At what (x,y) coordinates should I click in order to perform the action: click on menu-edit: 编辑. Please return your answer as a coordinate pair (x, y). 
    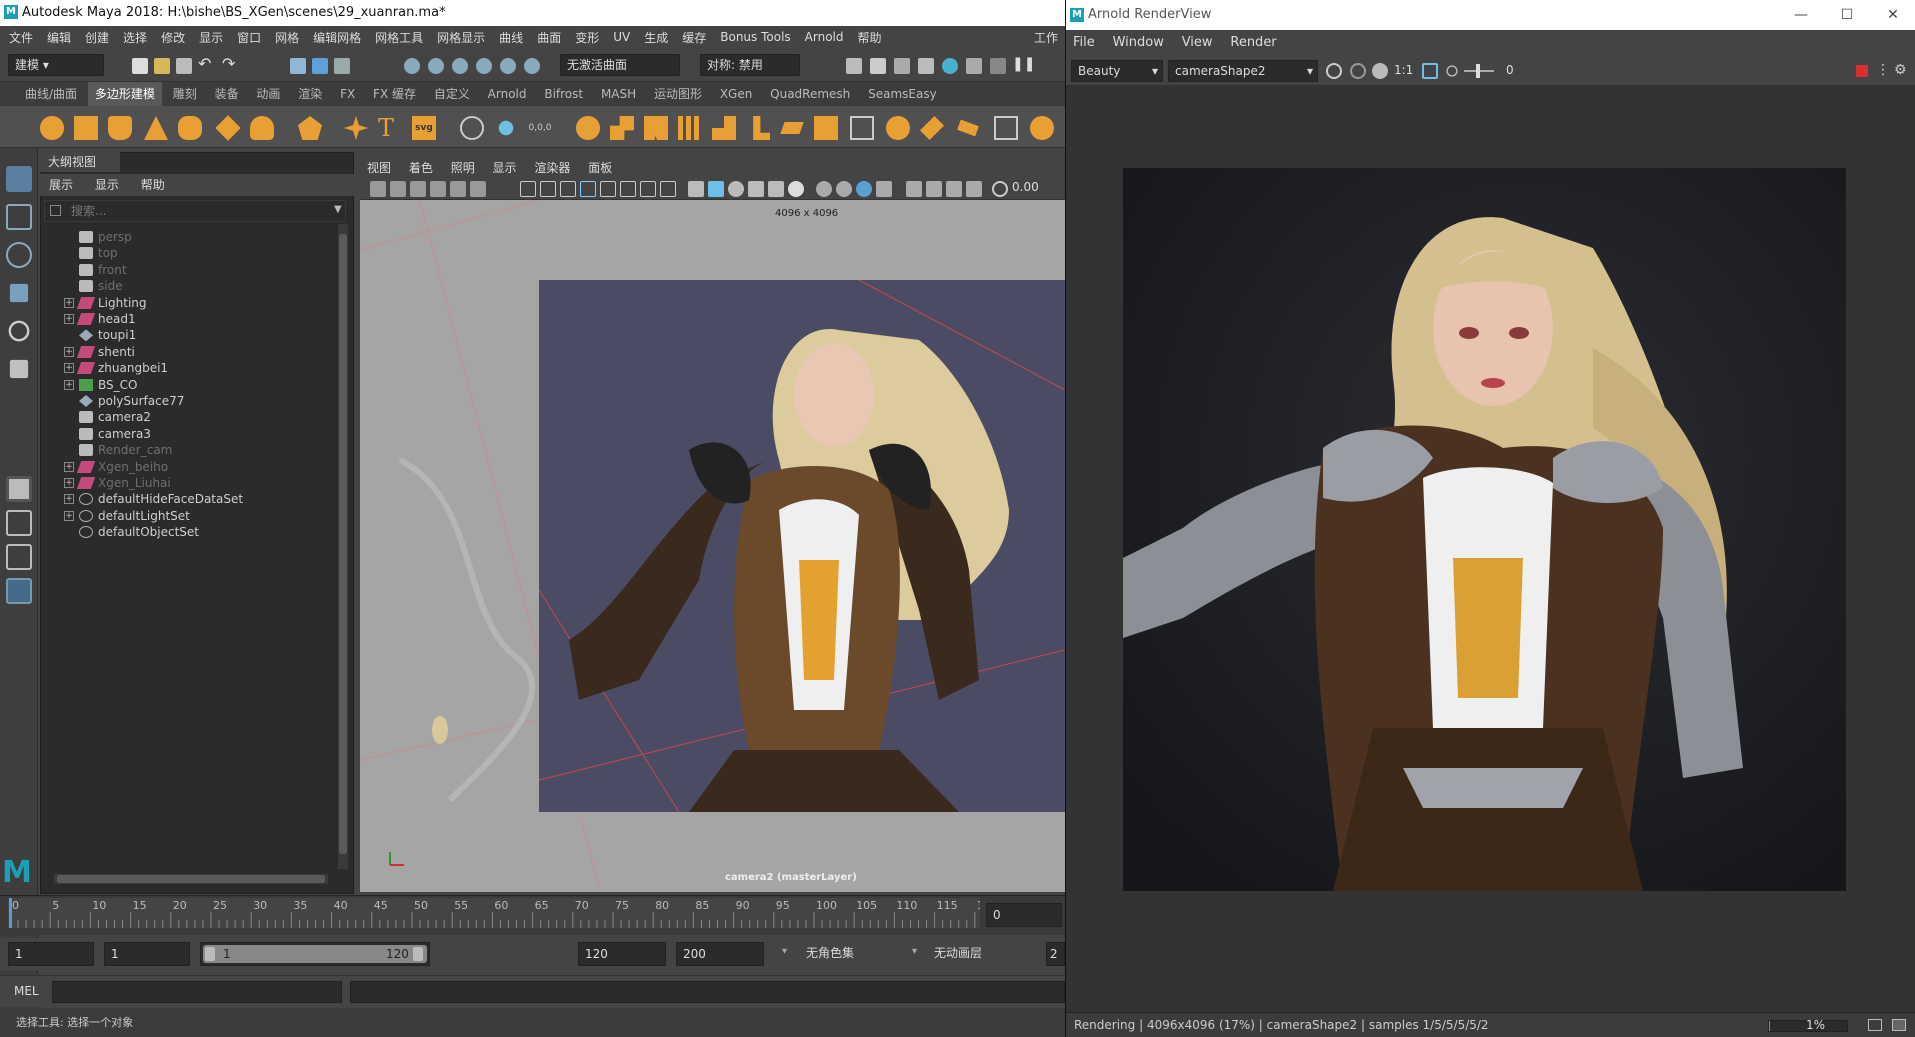
    Looking at the image, I should click on (59, 37).